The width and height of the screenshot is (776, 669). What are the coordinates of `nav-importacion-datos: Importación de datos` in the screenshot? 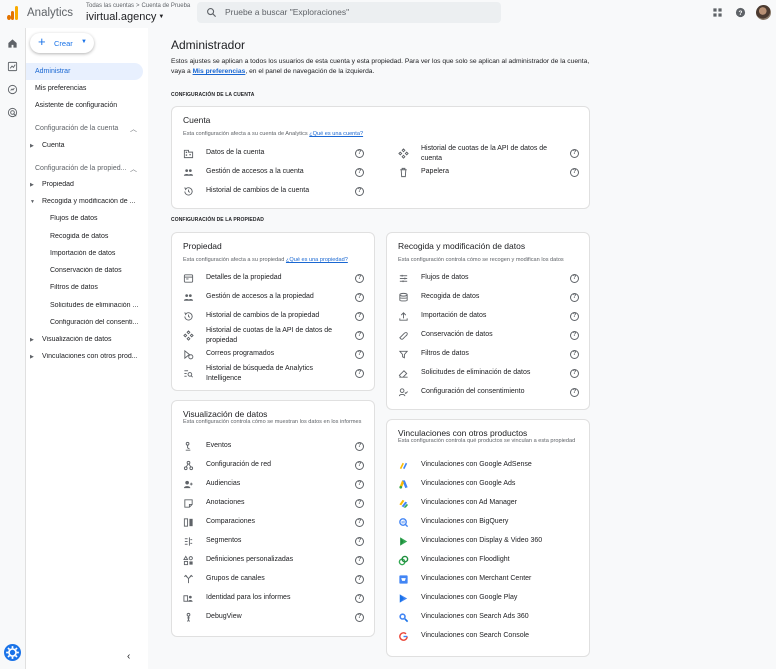 It's located at (95, 253).